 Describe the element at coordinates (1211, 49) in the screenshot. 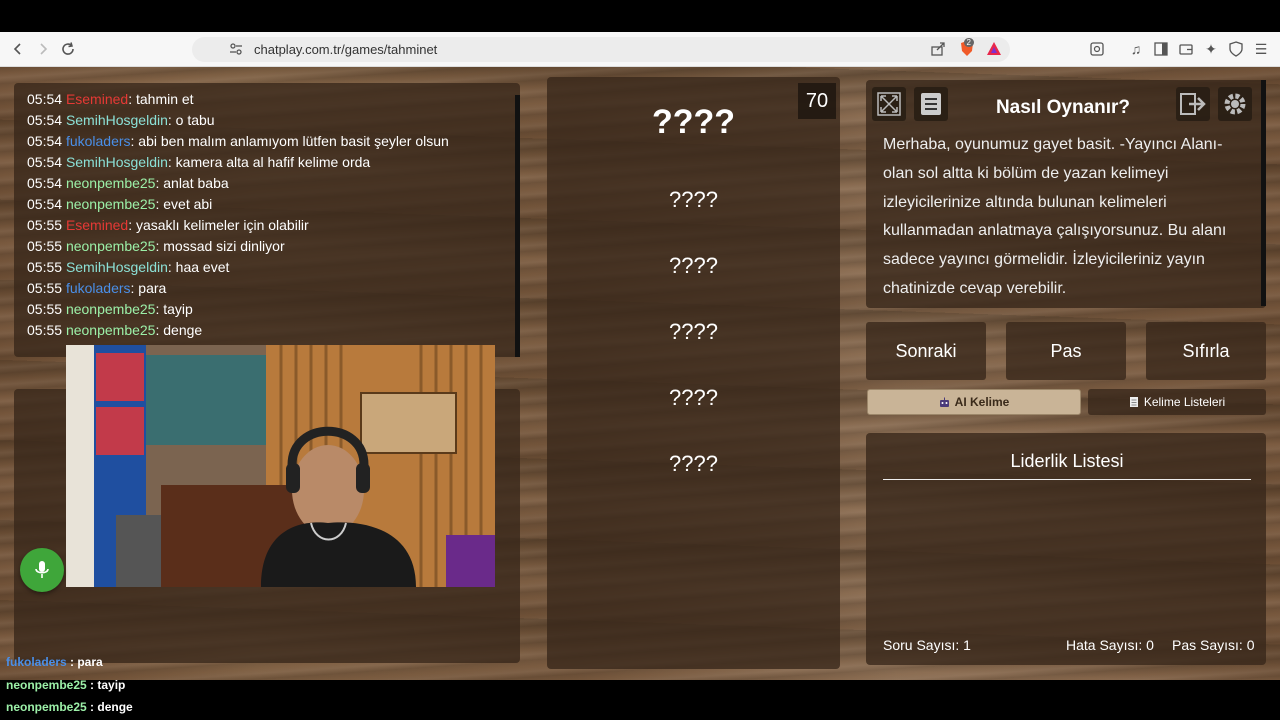

I see `leo-icon: ✦` at that location.